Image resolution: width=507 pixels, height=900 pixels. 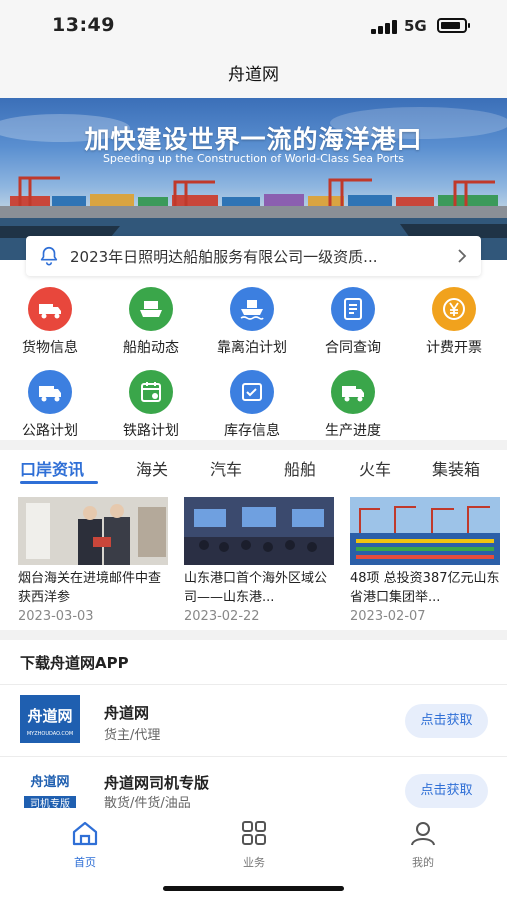 I want to click on menu-label: 公路计划, so click(x=50, y=431).